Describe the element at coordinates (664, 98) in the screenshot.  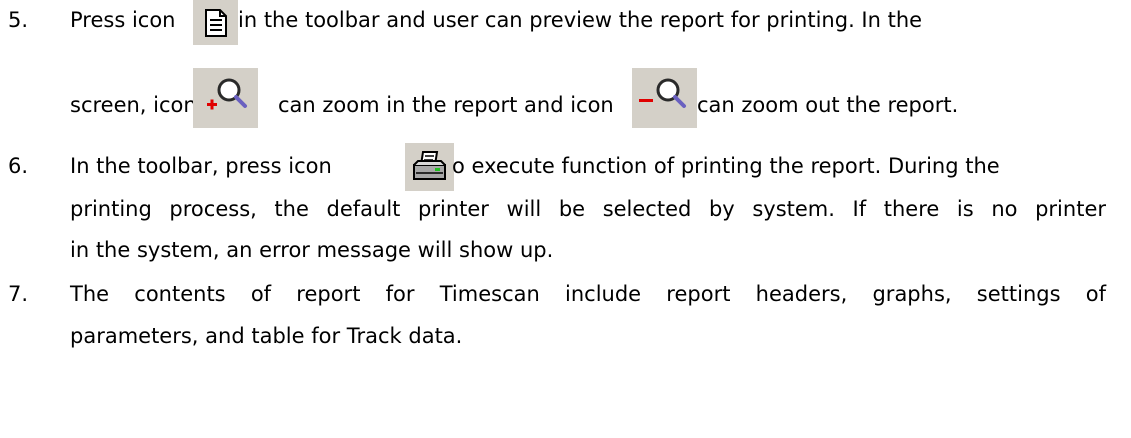
I see `zoom-out-icon` at that location.